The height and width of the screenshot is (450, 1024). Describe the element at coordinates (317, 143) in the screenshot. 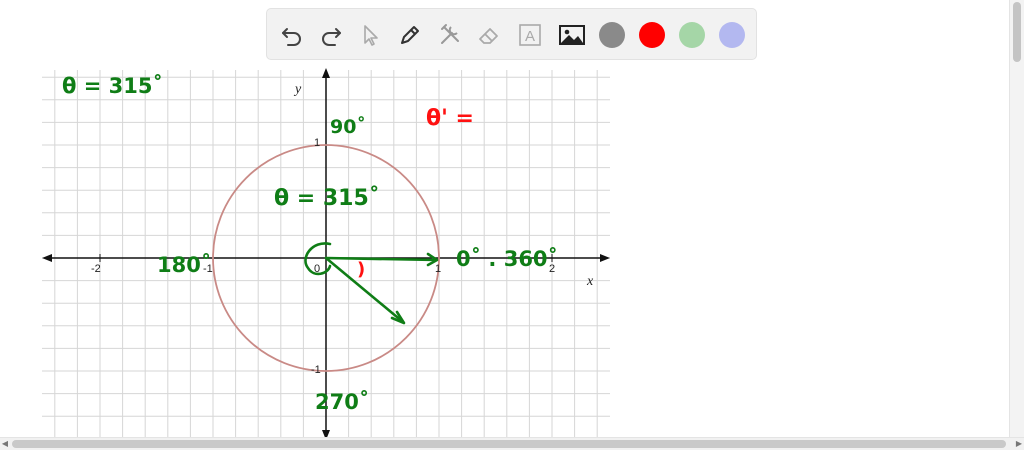

I see `y-tick-1: 1` at that location.